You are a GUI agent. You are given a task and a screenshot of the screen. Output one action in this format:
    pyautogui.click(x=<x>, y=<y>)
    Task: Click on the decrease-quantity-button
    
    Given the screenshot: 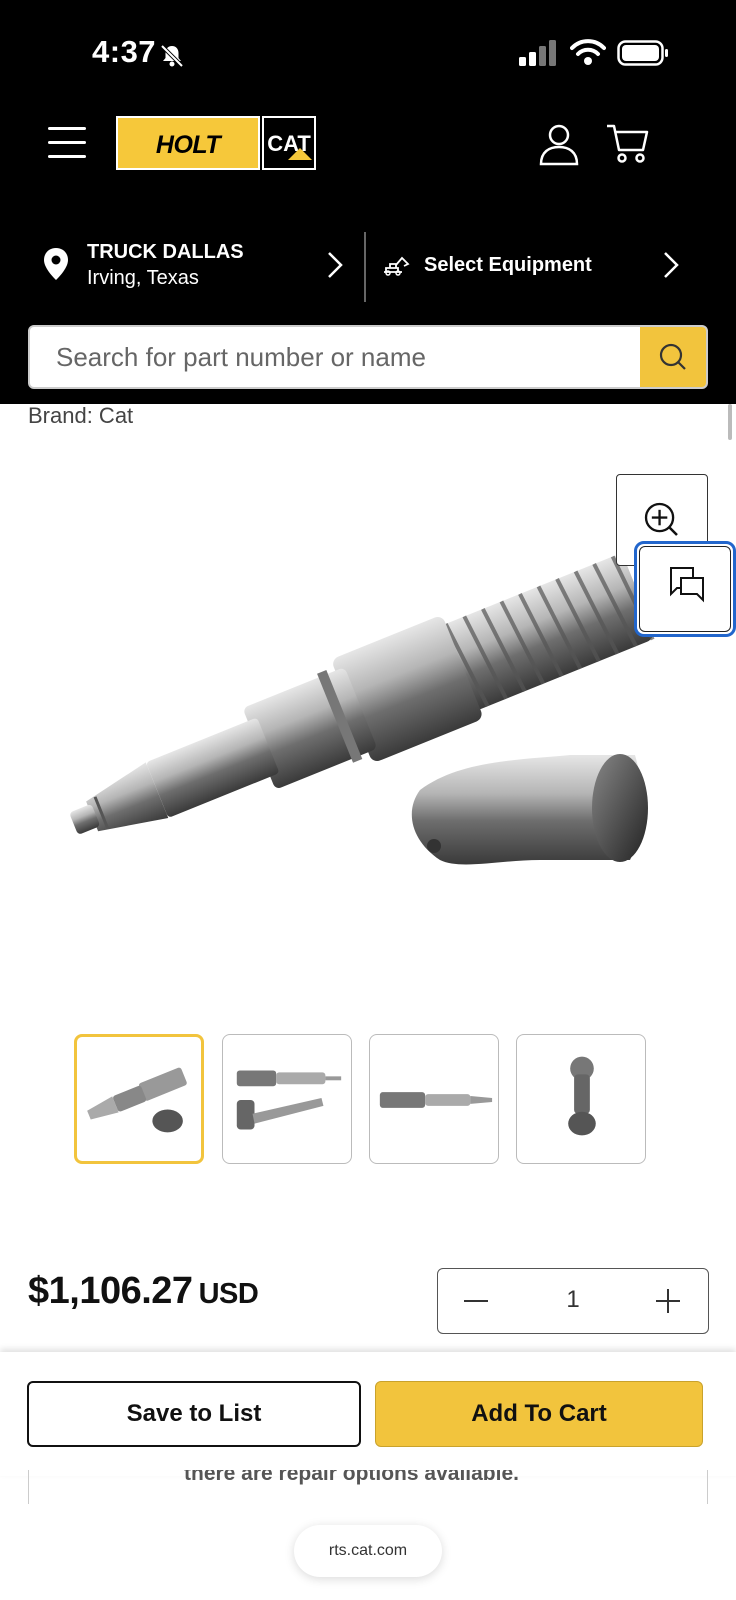 What is the action you would take?
    pyautogui.click(x=477, y=1301)
    